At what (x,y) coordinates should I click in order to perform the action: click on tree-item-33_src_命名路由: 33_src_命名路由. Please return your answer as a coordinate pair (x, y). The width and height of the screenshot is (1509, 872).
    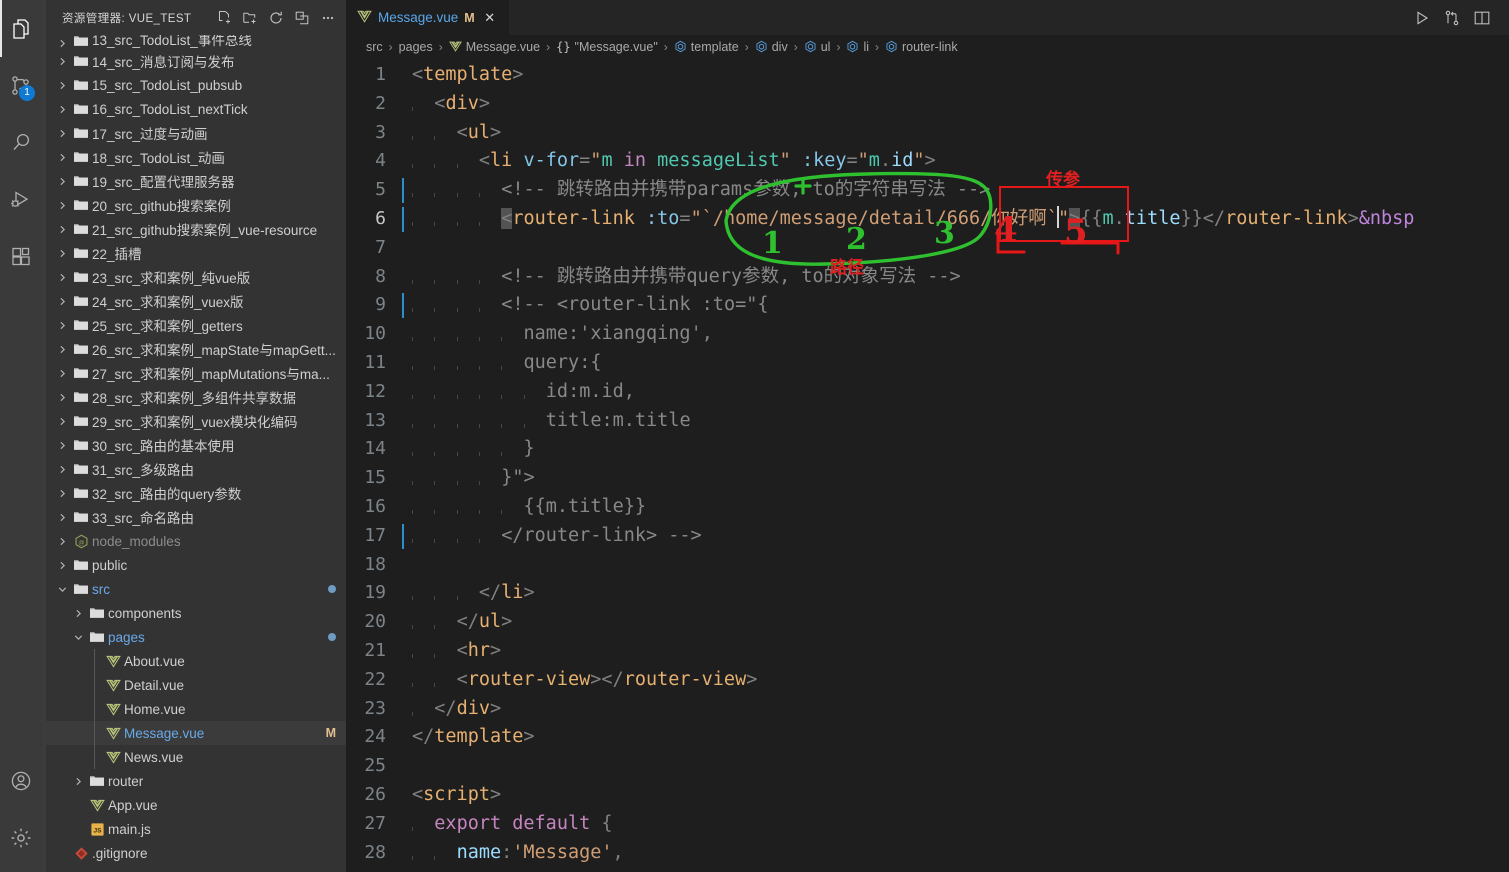
    Looking at the image, I should click on (196, 517).